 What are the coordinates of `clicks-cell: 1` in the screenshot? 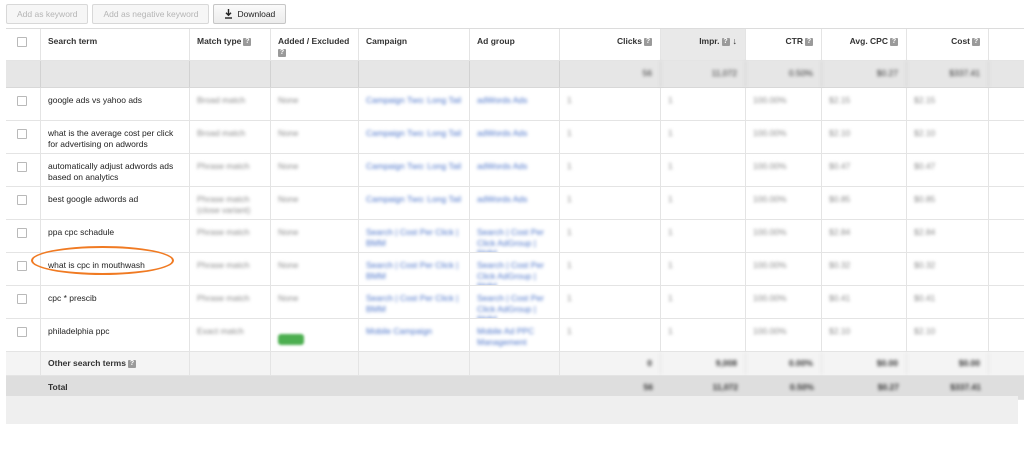 It's located at (610, 269).